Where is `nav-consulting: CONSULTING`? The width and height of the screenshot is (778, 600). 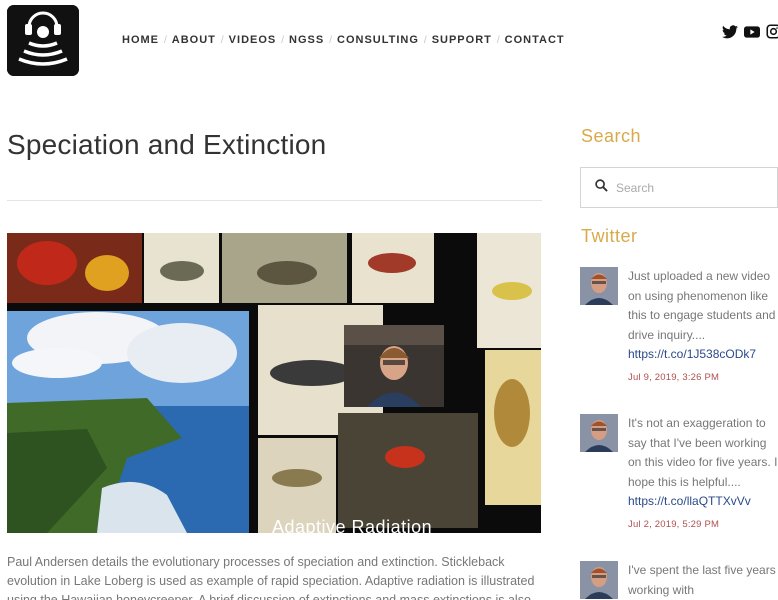 nav-consulting: CONSULTING is located at coordinates (378, 40).